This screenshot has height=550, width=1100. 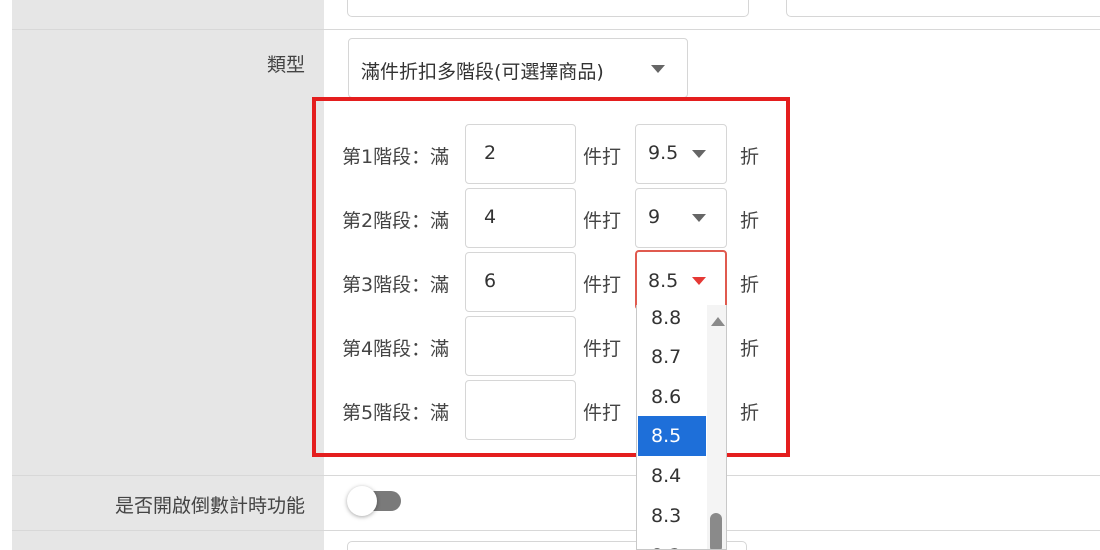 What do you see at coordinates (362, 501) in the screenshot?
I see `toggle-knob` at bounding box center [362, 501].